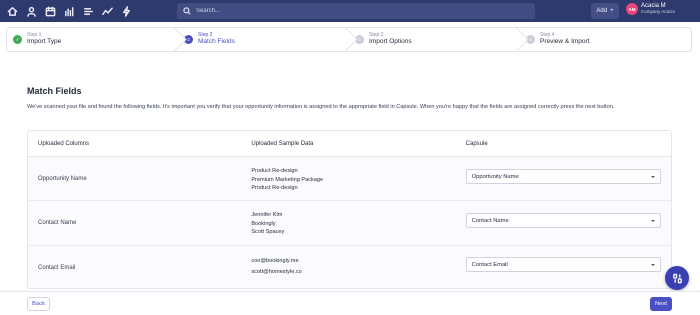 Image resolution: width=700 pixels, height=315 pixels. I want to click on step-import-options: 3 Step 3 Import Options, so click(439, 39).